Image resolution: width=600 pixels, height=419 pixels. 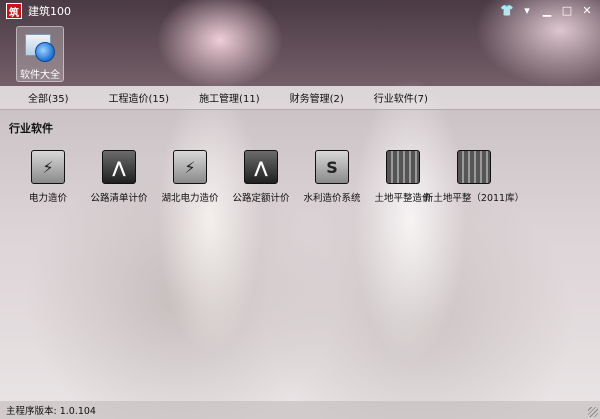 What do you see at coordinates (300, 410) in the screenshot?
I see `status-bar: 主程序版本: 1.0.104` at bounding box center [300, 410].